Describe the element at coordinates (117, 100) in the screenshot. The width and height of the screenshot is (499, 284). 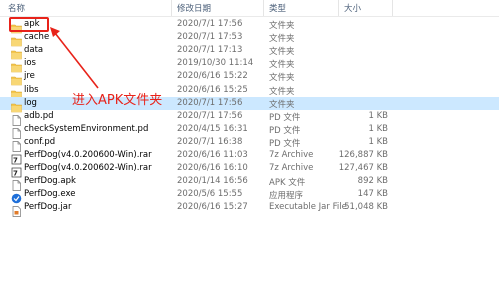
I see `annotation-text: 进入APK文件夹` at that location.